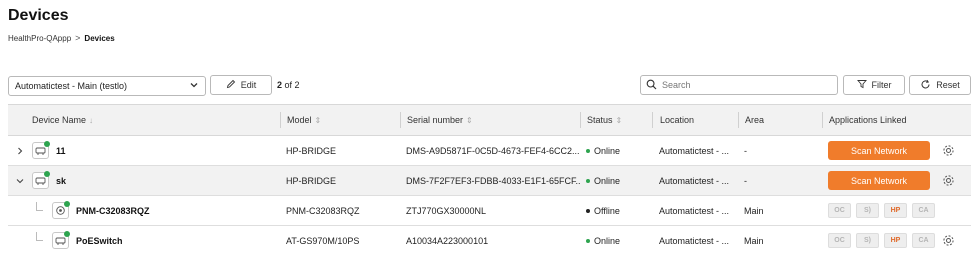 The height and width of the screenshot is (254, 975). I want to click on filter-icon, so click(861, 85).